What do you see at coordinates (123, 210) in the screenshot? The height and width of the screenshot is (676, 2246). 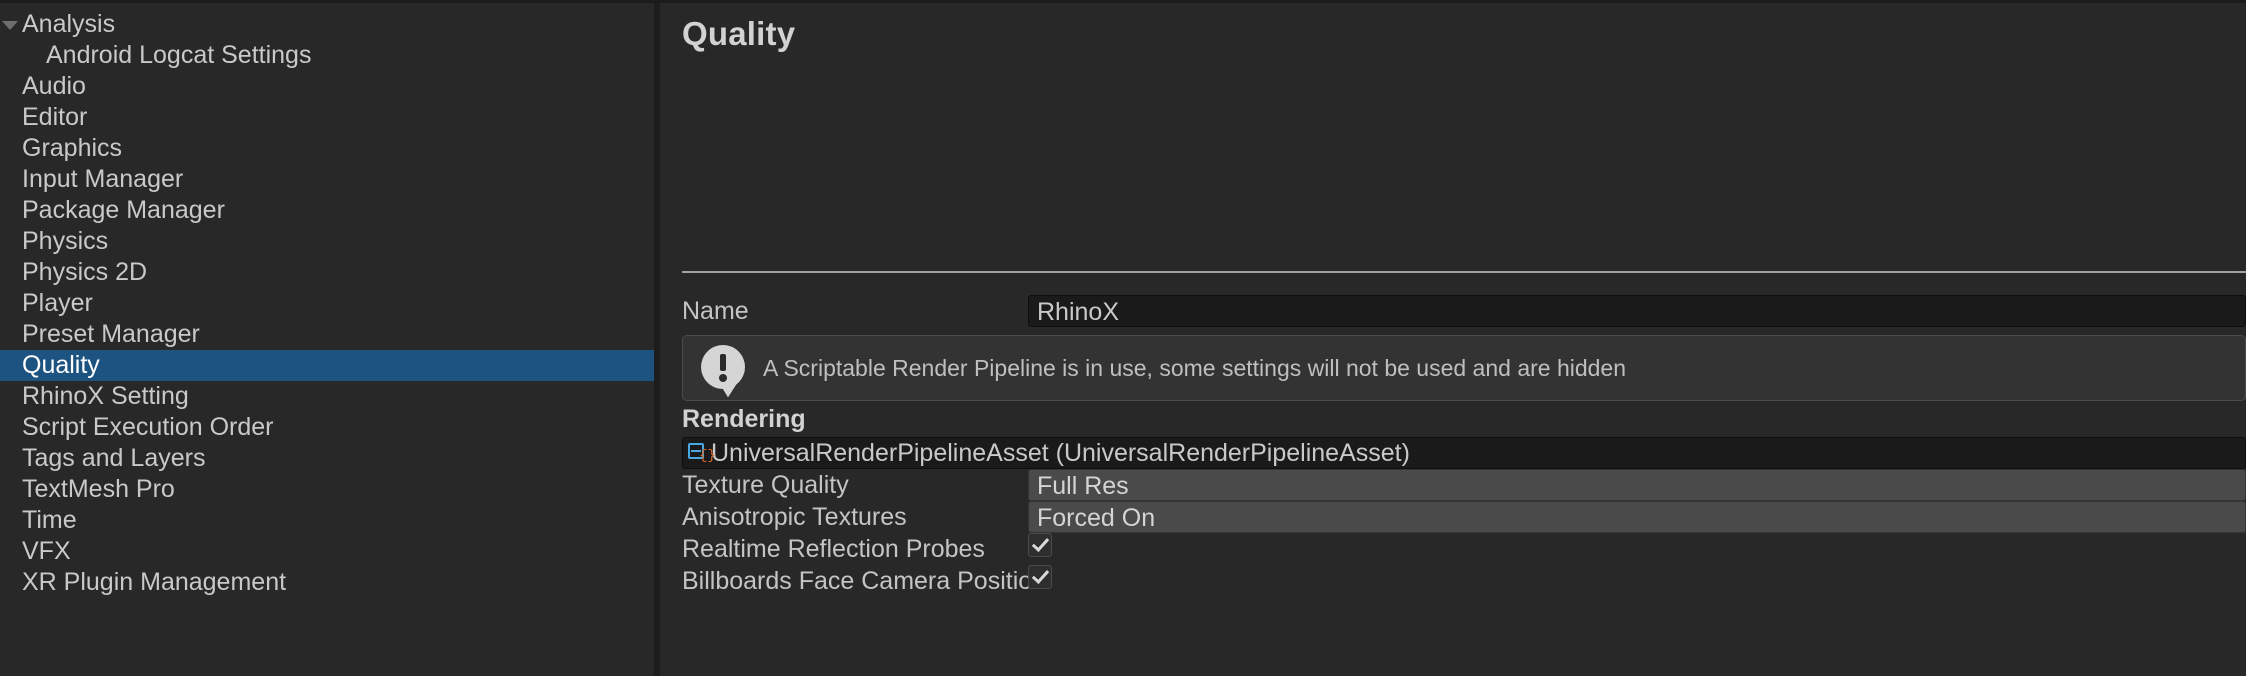 I see `sidebar-item-label: Package Manager` at bounding box center [123, 210].